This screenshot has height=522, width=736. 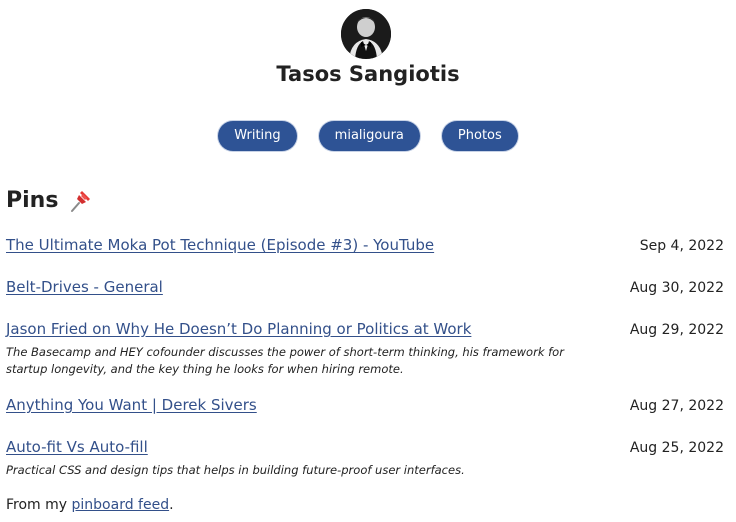 I want to click on avatar-photo-icon, so click(x=366, y=34).